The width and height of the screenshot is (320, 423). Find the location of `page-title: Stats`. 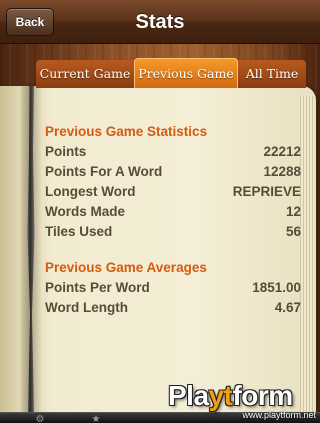

page-title: Stats is located at coordinates (160, 22).